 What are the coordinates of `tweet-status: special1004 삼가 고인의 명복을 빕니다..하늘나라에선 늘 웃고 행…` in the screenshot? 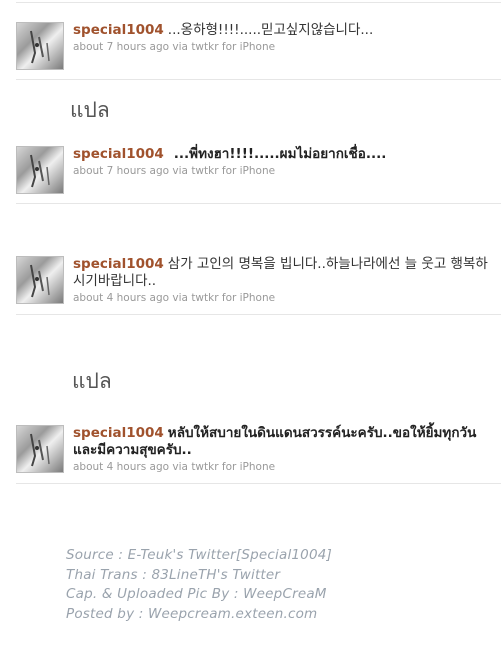 It's located at (283, 273).